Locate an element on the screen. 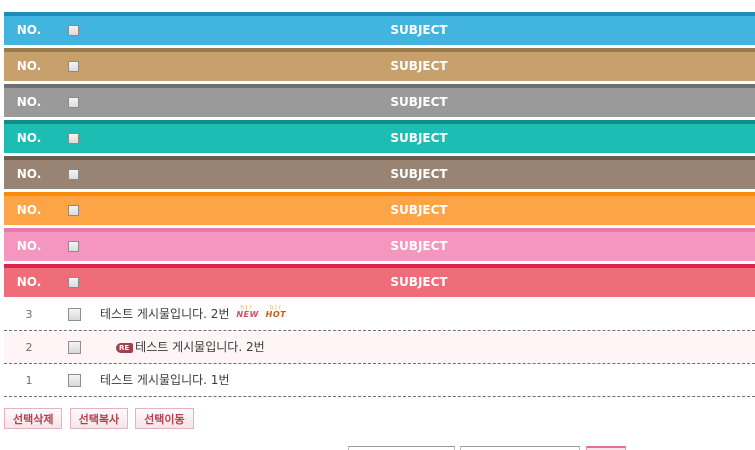  search-select is located at coordinates (401, 448).